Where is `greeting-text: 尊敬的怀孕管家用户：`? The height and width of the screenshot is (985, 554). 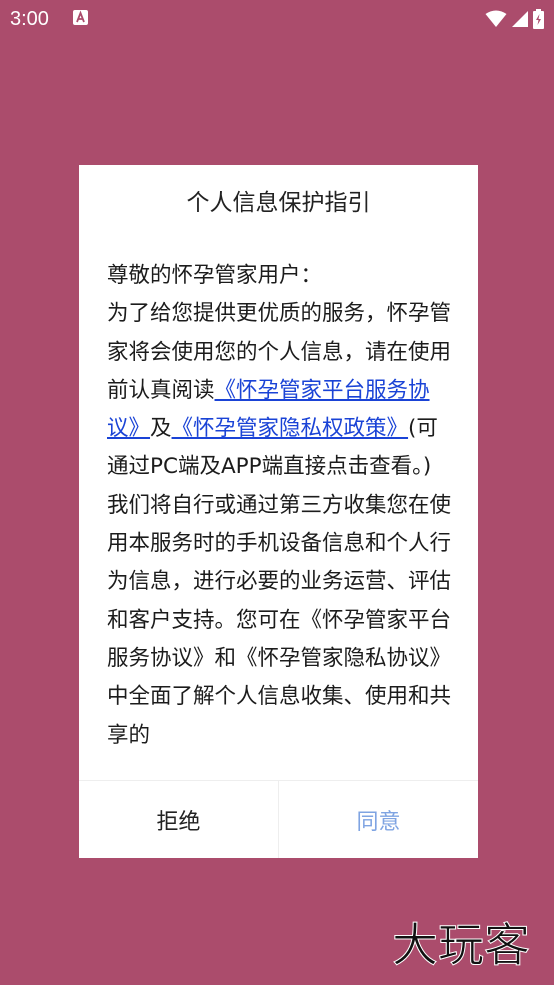
greeting-text: 尊敬的怀孕管家用户： is located at coordinates (215, 275).